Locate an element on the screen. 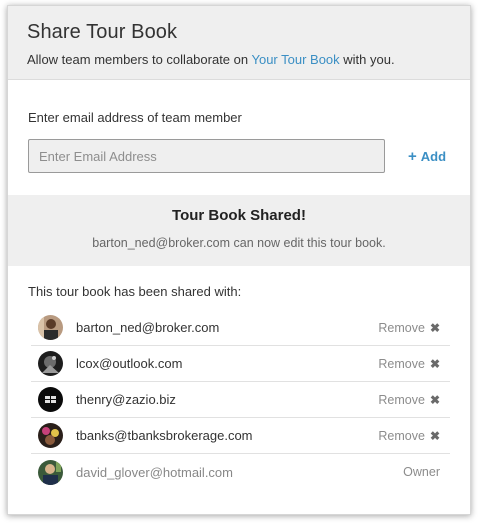 The height and width of the screenshot is (523, 478). list-item: thenry@zazio.biz Remove ✖ is located at coordinates (240, 400).